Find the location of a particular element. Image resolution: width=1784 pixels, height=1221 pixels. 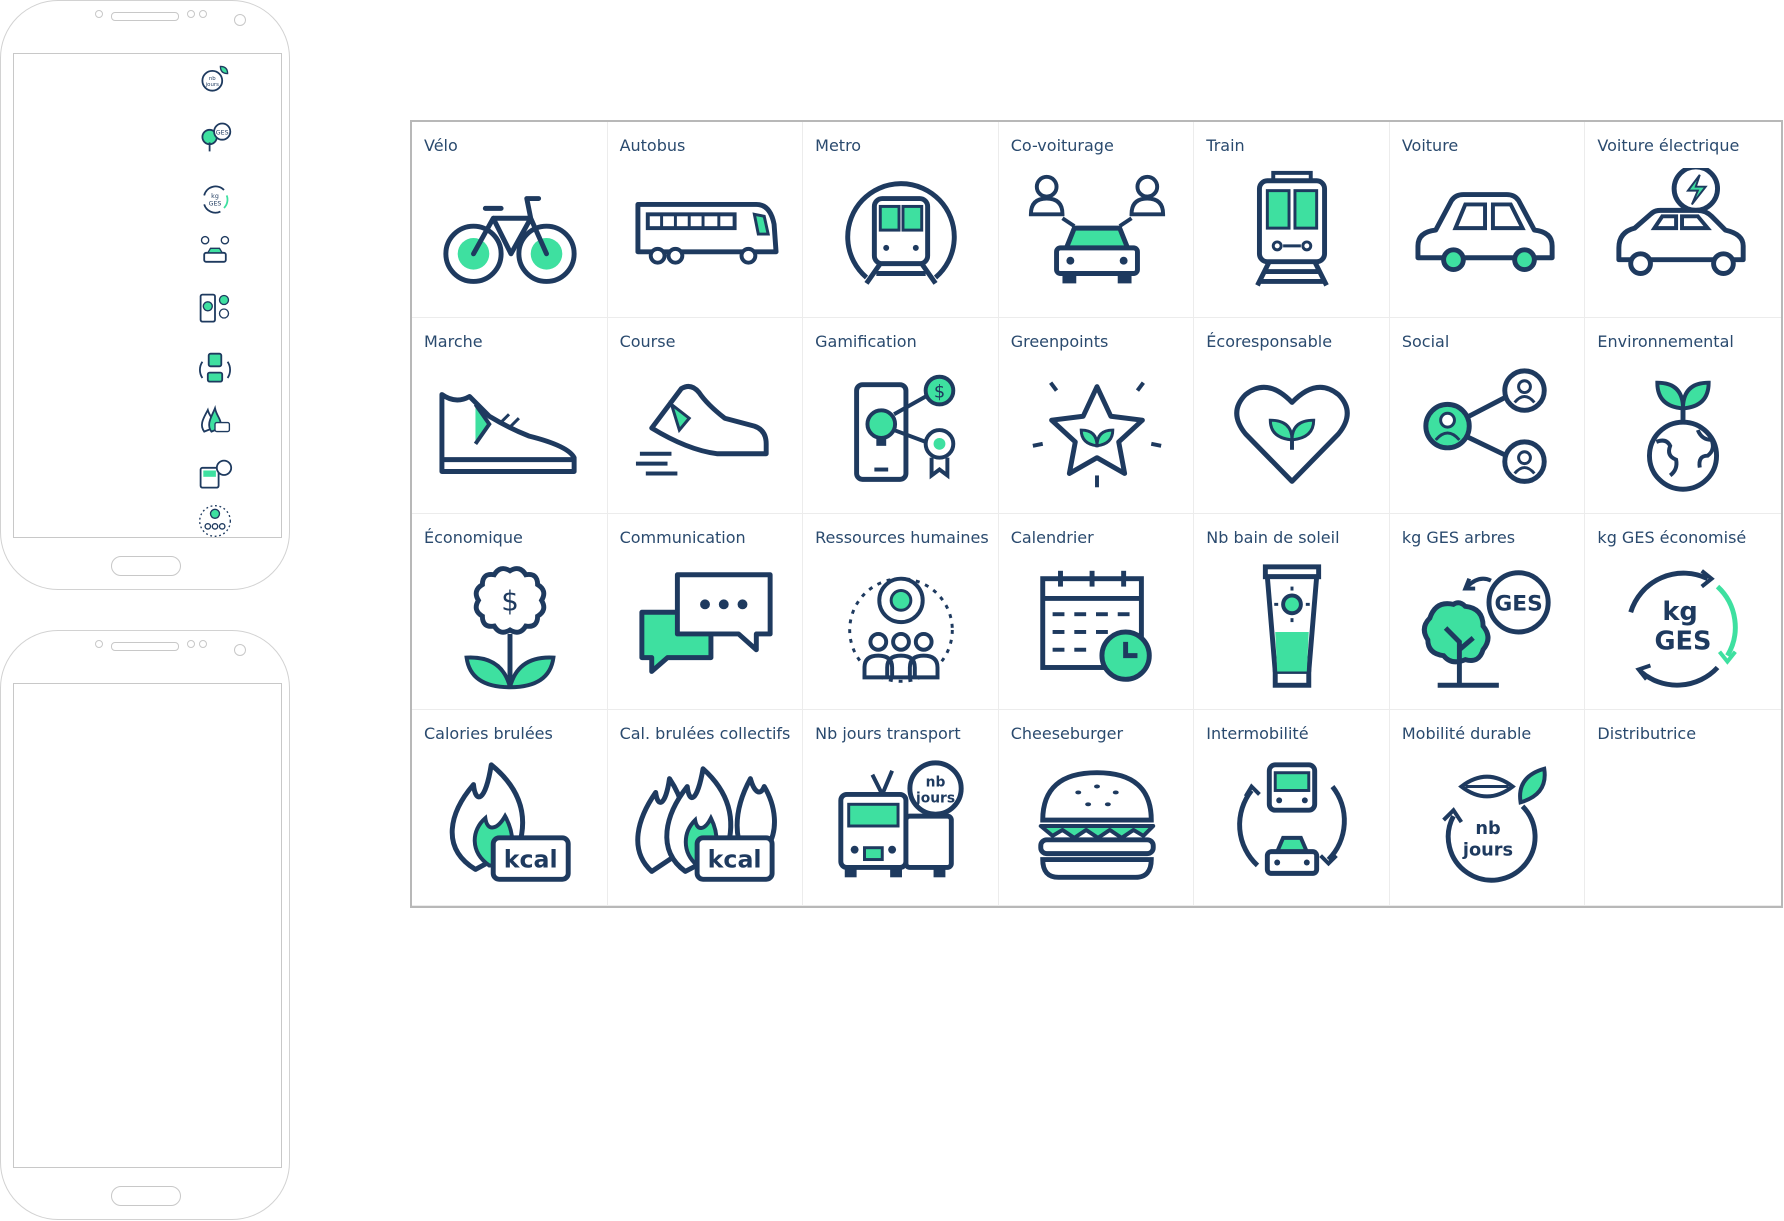

icon-cell-environnemental: Environnemental is located at coordinates (1683, 416).